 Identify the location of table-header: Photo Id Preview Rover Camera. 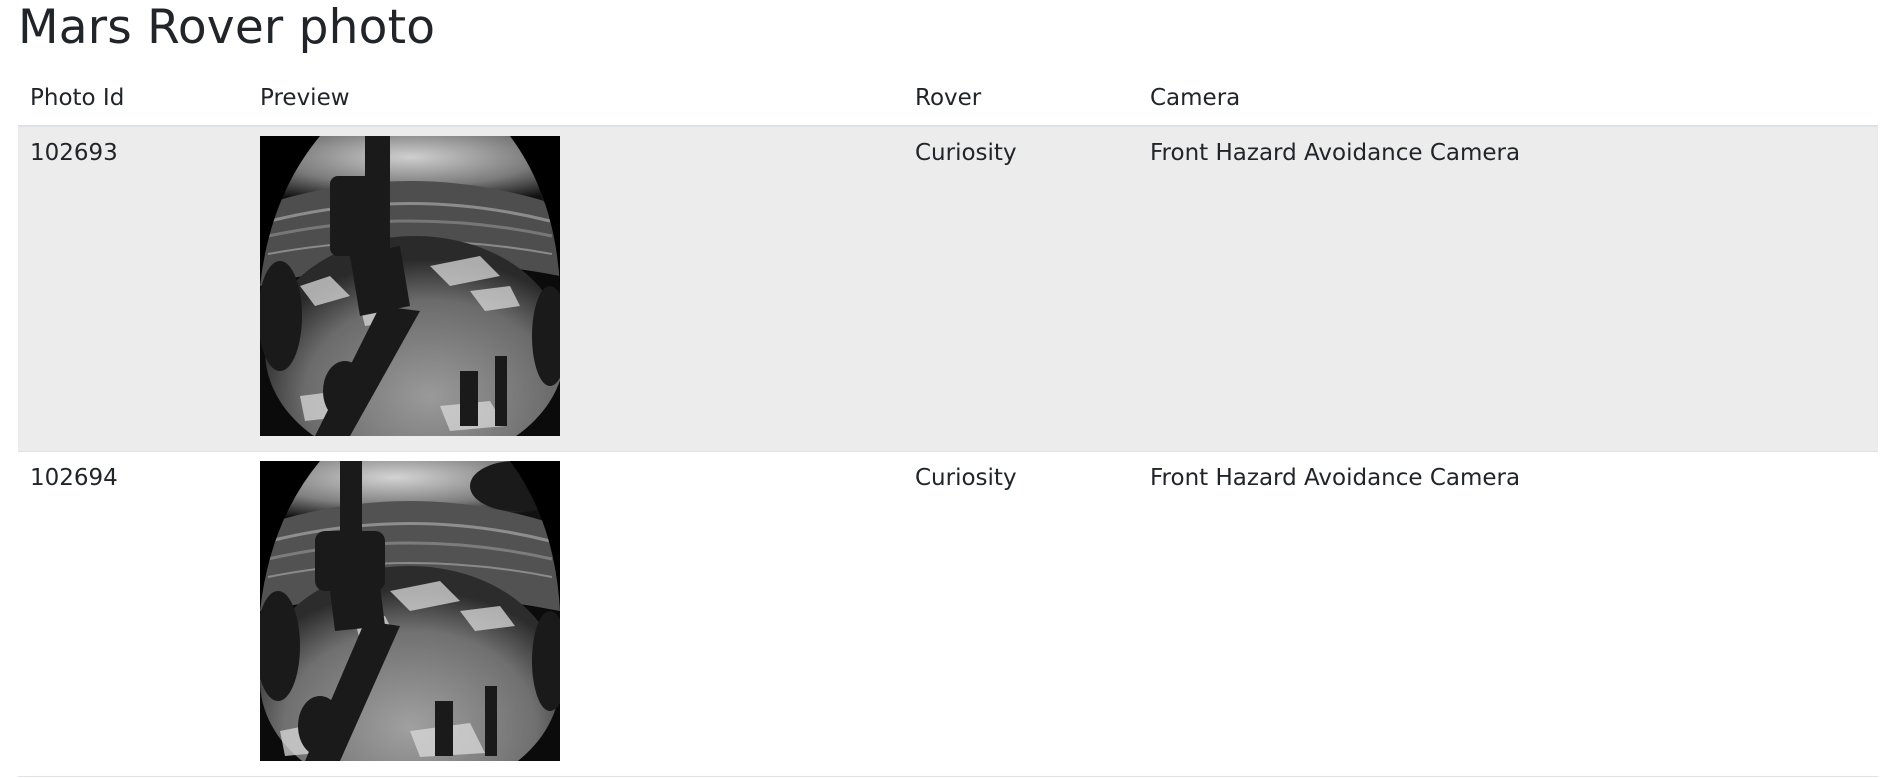
(948, 99).